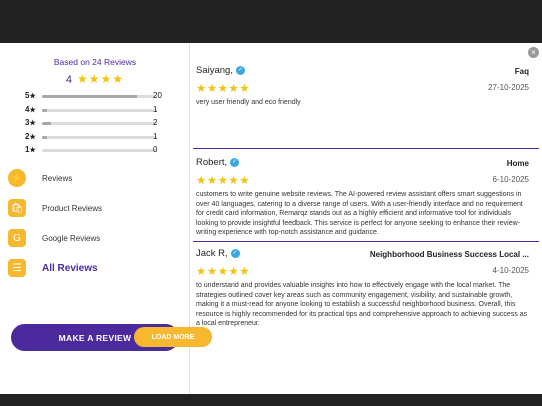  I want to click on menu-item-product-reviews: 🛍 Product Reviews, so click(95, 208).